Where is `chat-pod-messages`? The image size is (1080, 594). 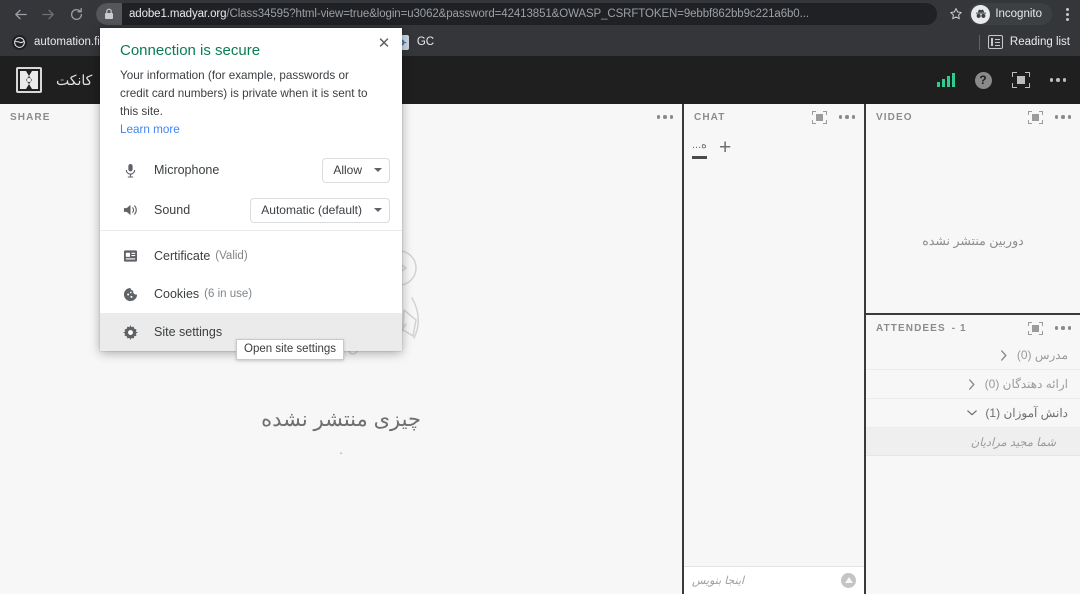 chat-pod-messages is located at coordinates (774, 365).